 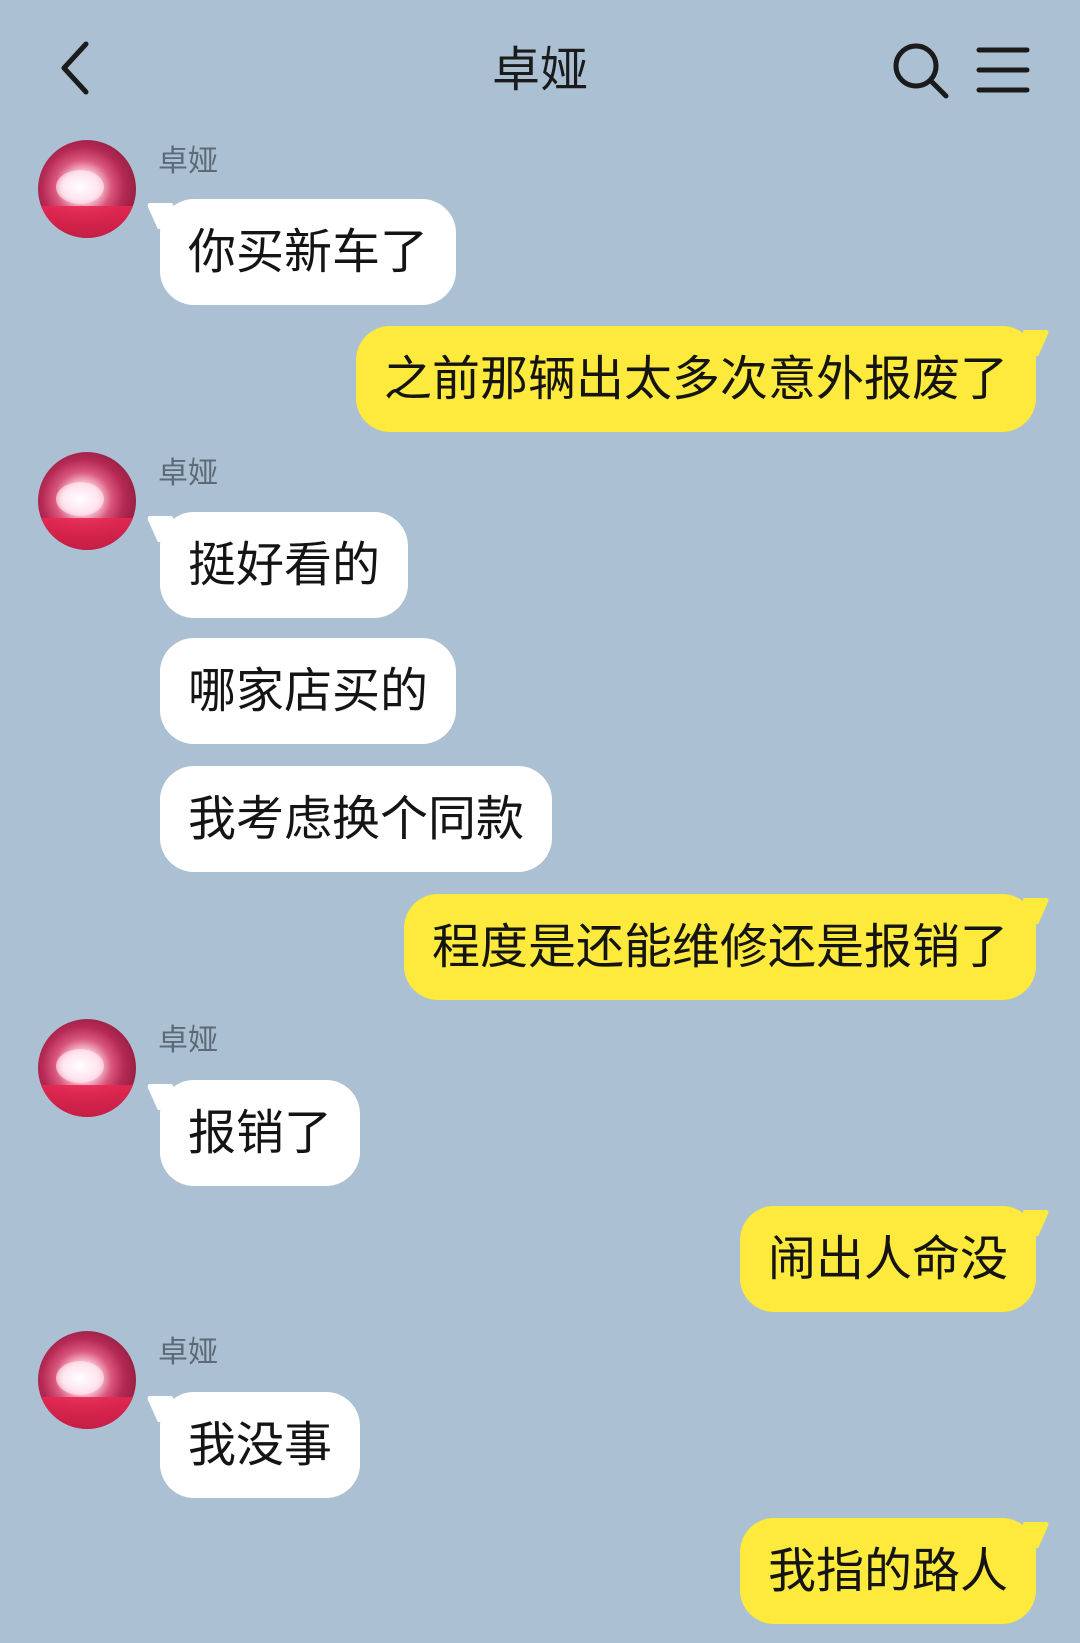 What do you see at coordinates (887, 1571) in the screenshot?
I see `outgoing-message-bubble: 我指的路人` at bounding box center [887, 1571].